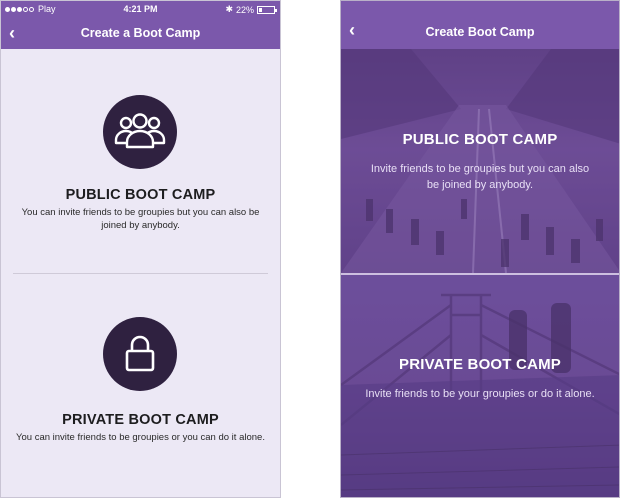  What do you see at coordinates (244, 9) in the screenshot?
I see `battery-percent: 22%` at bounding box center [244, 9].